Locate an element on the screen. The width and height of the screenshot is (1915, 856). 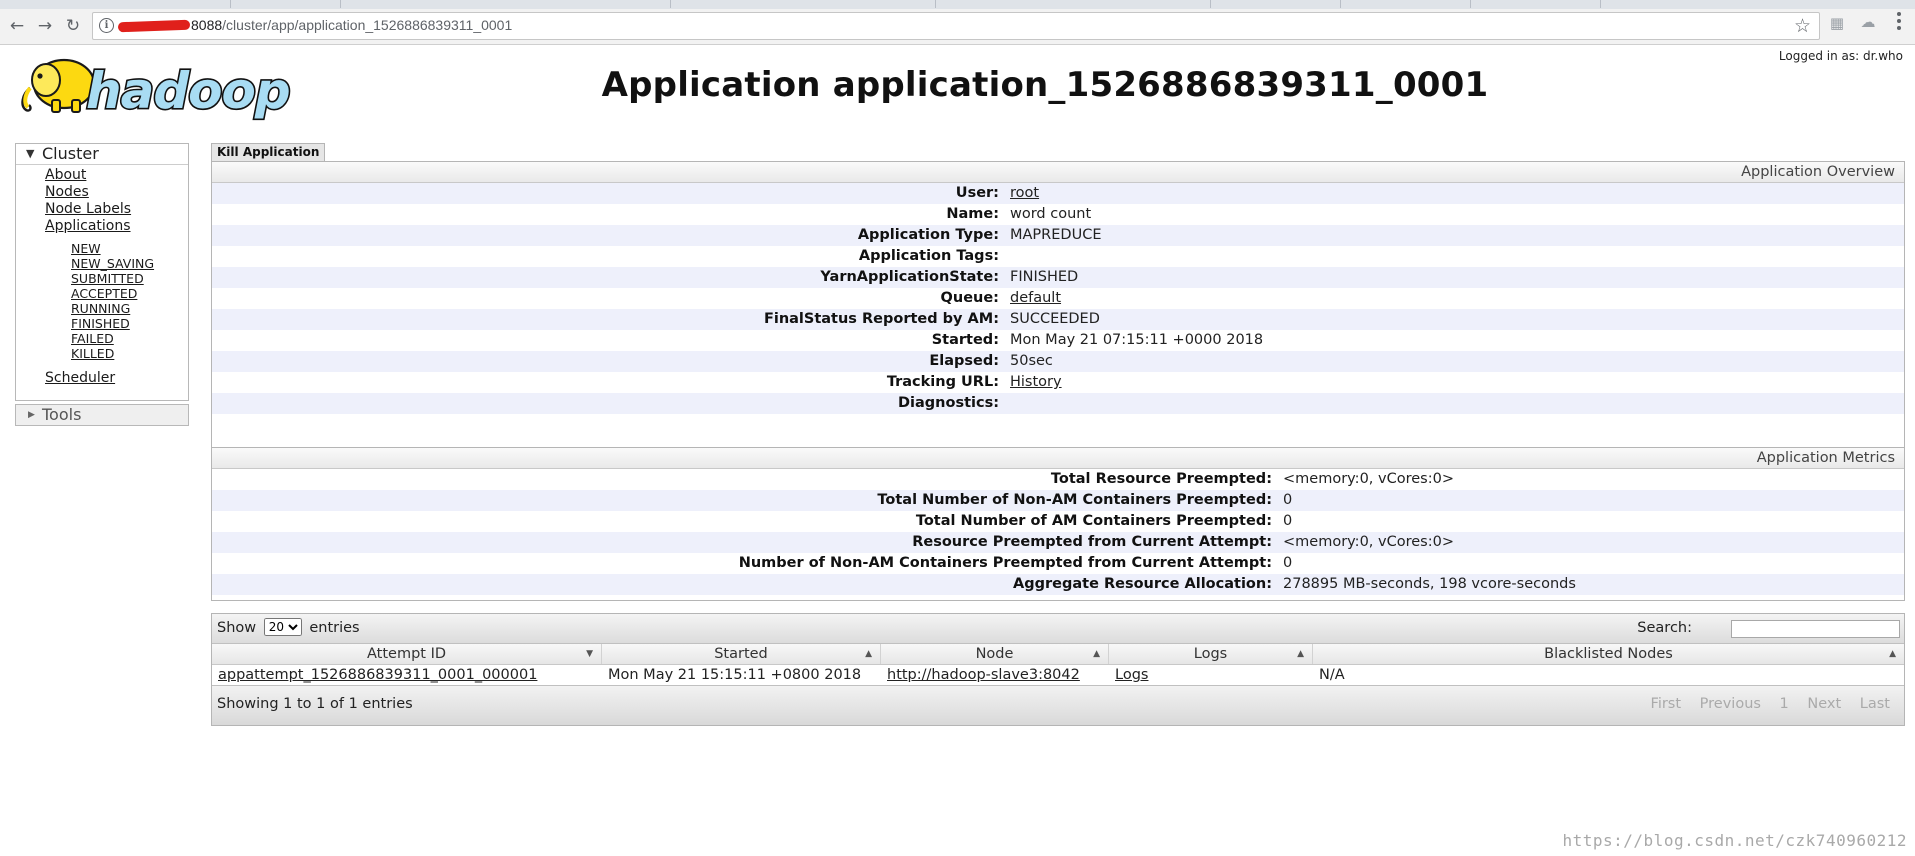
sidebar-state-submitted: SUBMITTED is located at coordinates (107, 278).